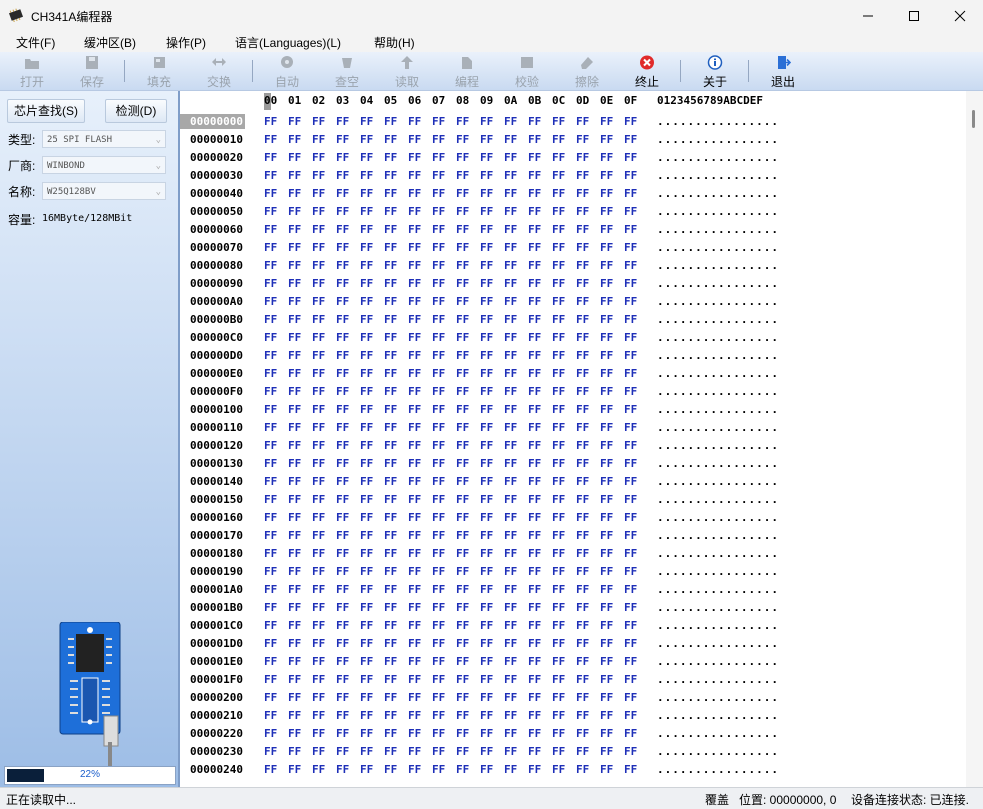 Image resolution: width=983 pixels, height=809 pixels. Describe the element at coordinates (104, 165) in the screenshot. I see `vendor-select: WINBOND ⌄` at that location.